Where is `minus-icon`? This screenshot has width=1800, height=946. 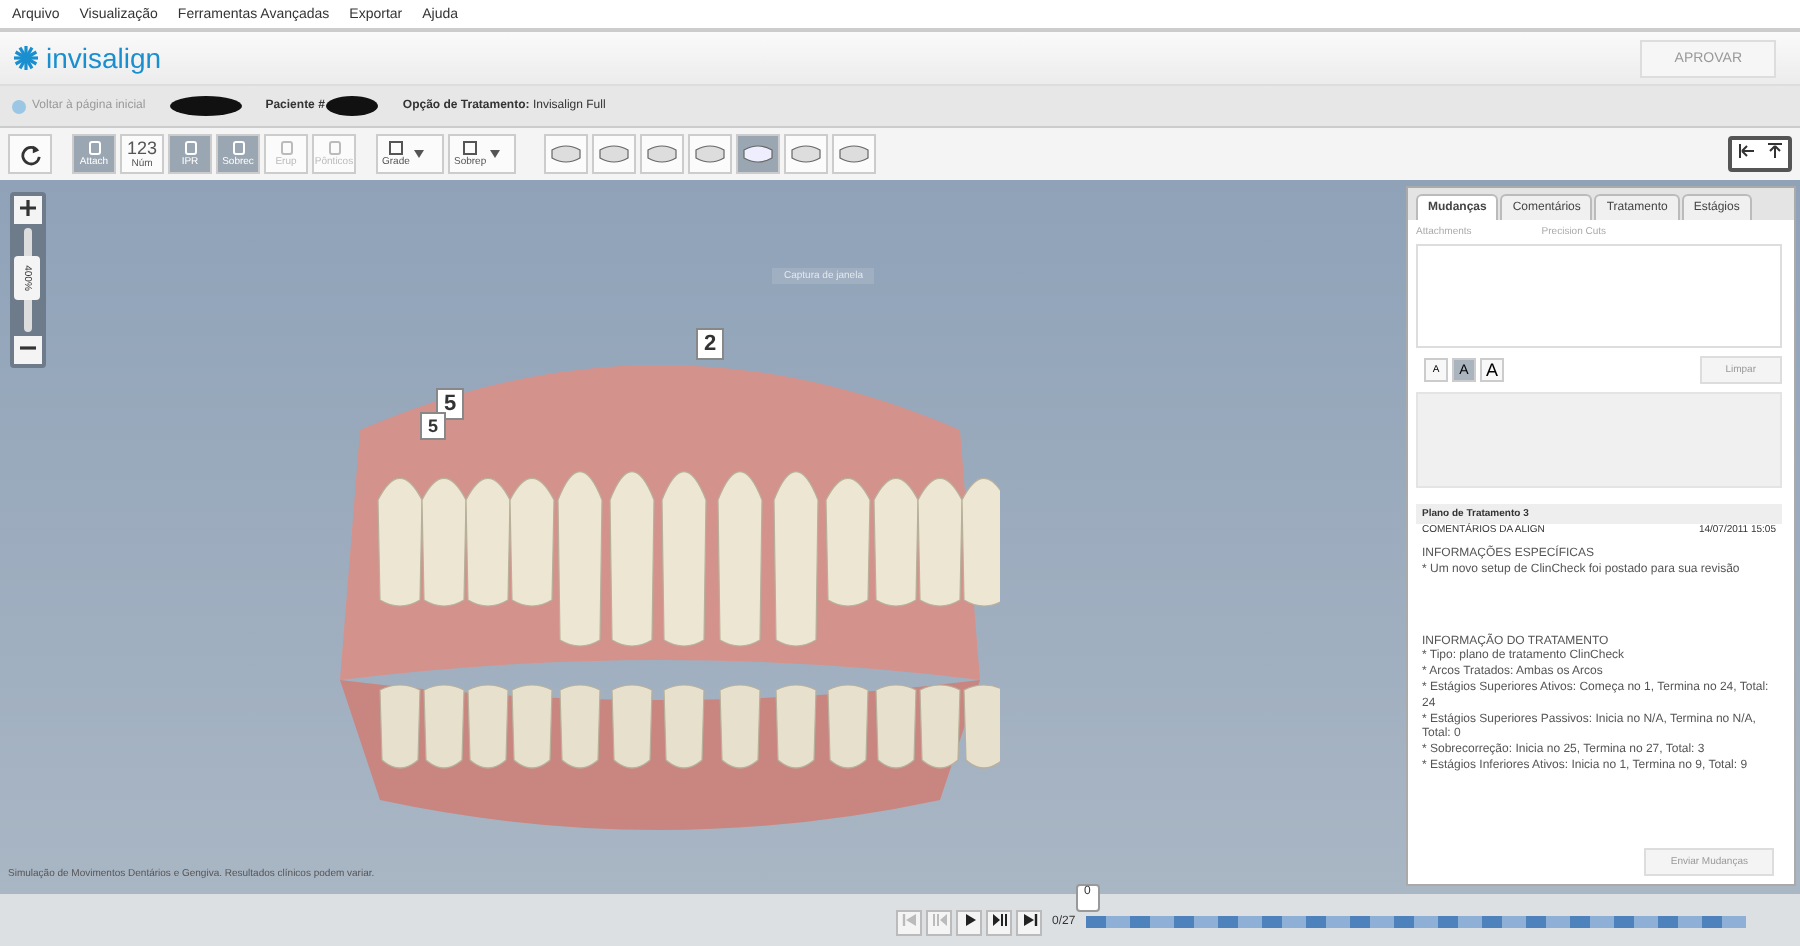
minus-icon is located at coordinates (28, 348).